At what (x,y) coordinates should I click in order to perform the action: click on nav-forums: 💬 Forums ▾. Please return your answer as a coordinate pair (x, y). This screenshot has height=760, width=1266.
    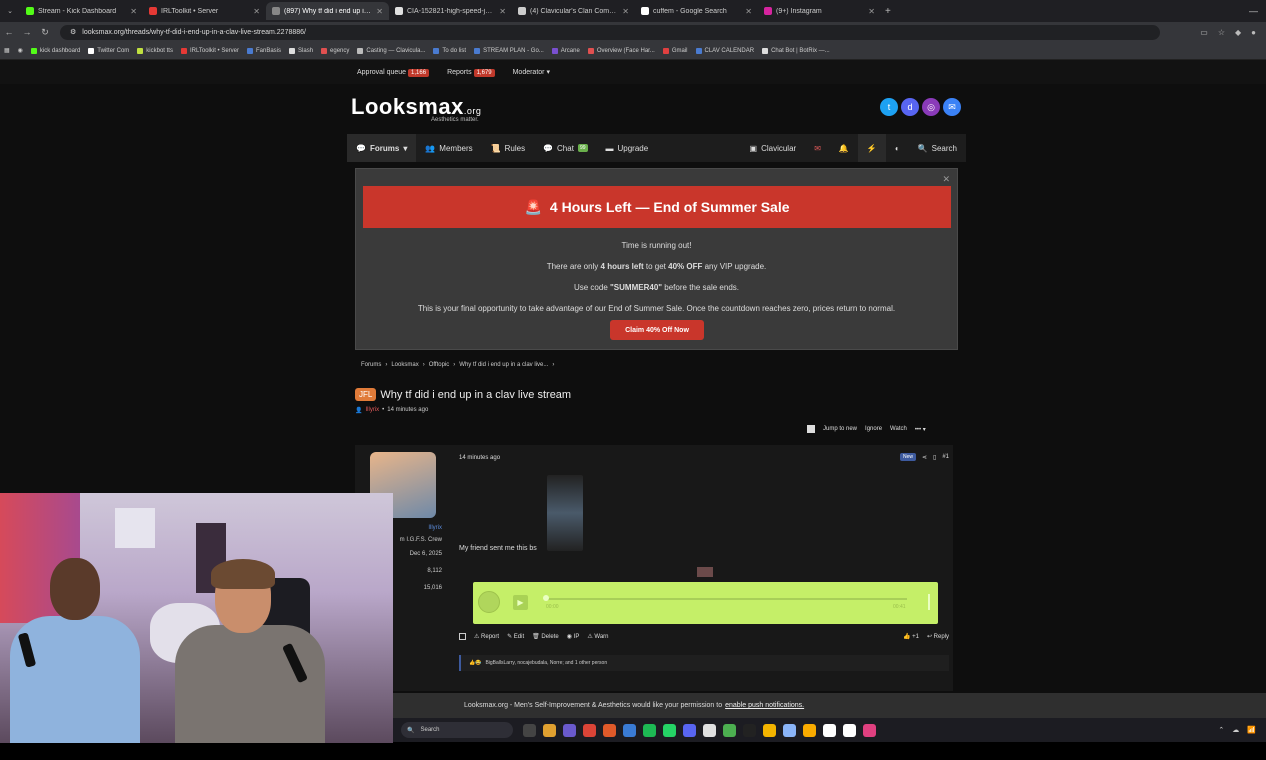
    Looking at the image, I should click on (382, 148).